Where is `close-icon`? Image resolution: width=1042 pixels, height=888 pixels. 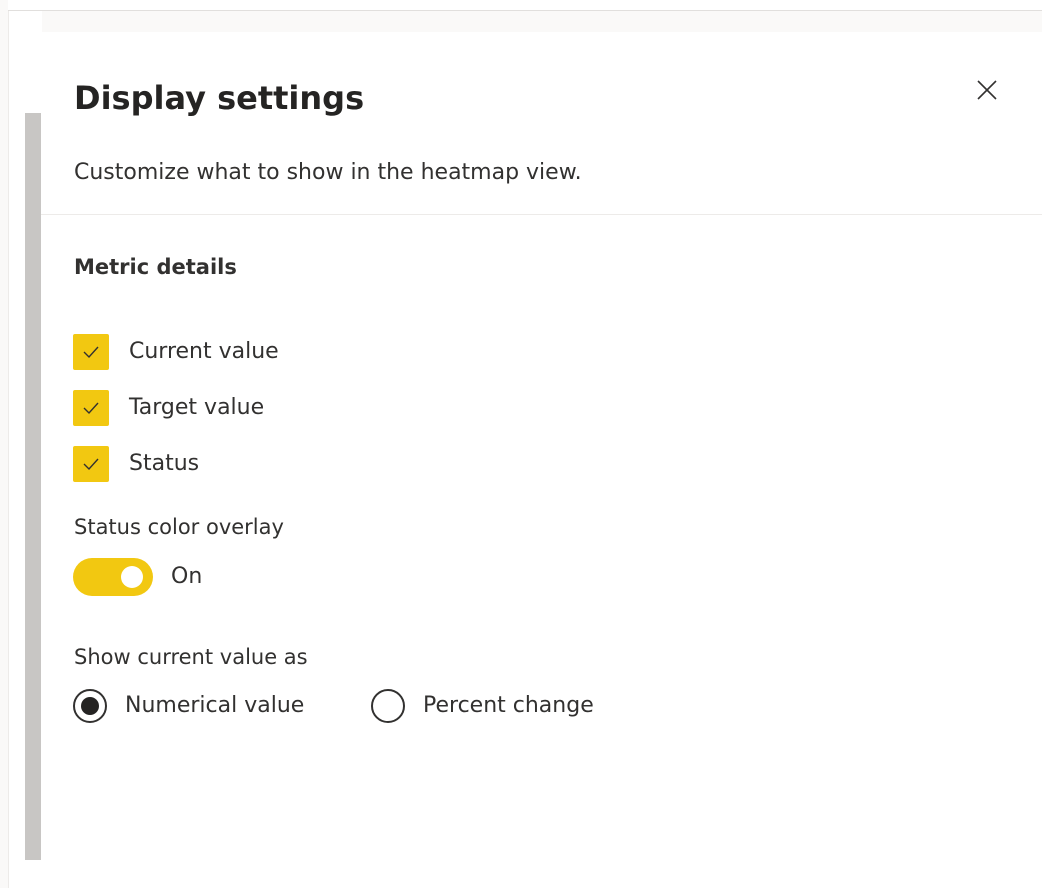 close-icon is located at coordinates (987, 90).